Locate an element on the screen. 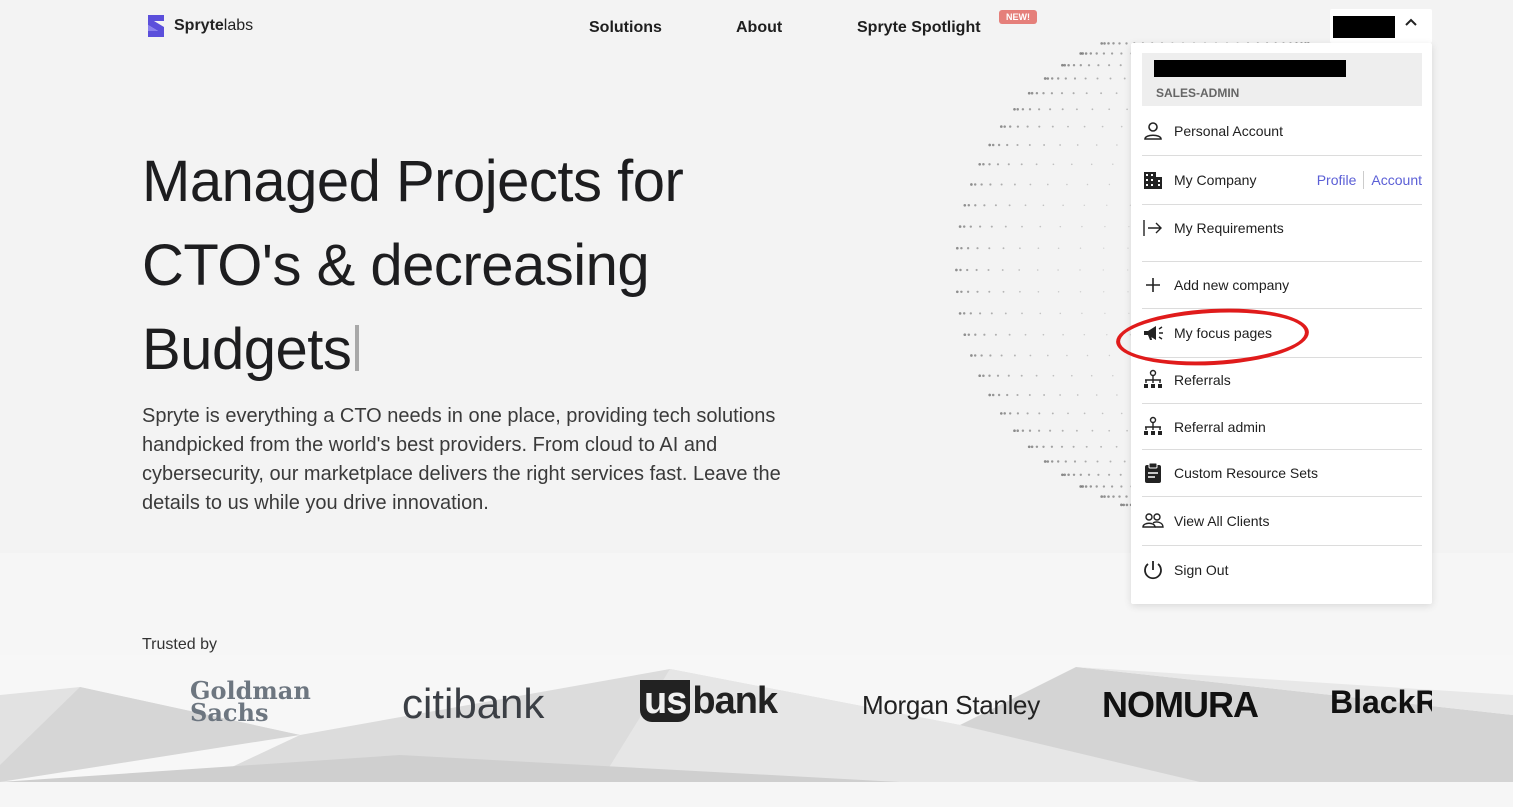 The image size is (1513, 807). typing-caret is located at coordinates (357, 348).